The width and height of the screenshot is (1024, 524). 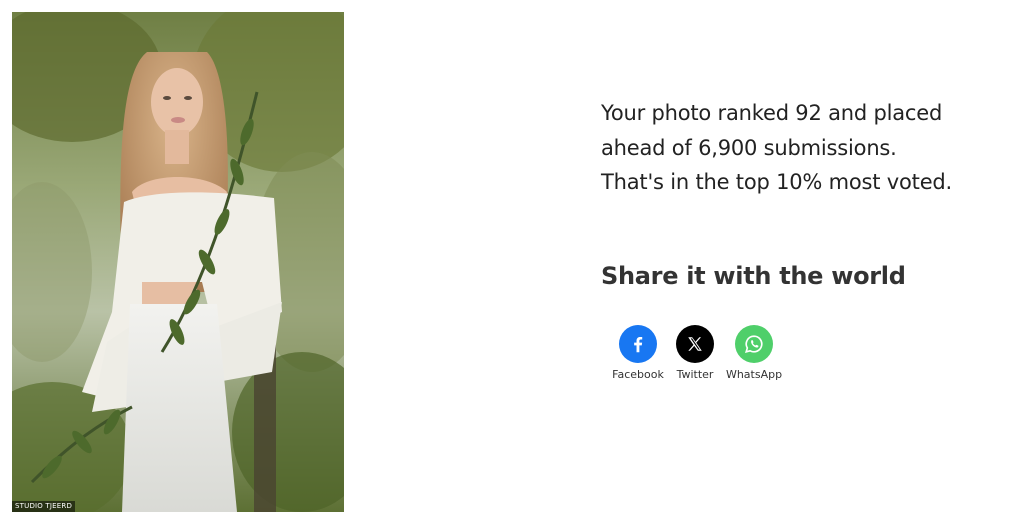 I want to click on whatsapp-icon, so click(x=754, y=344).